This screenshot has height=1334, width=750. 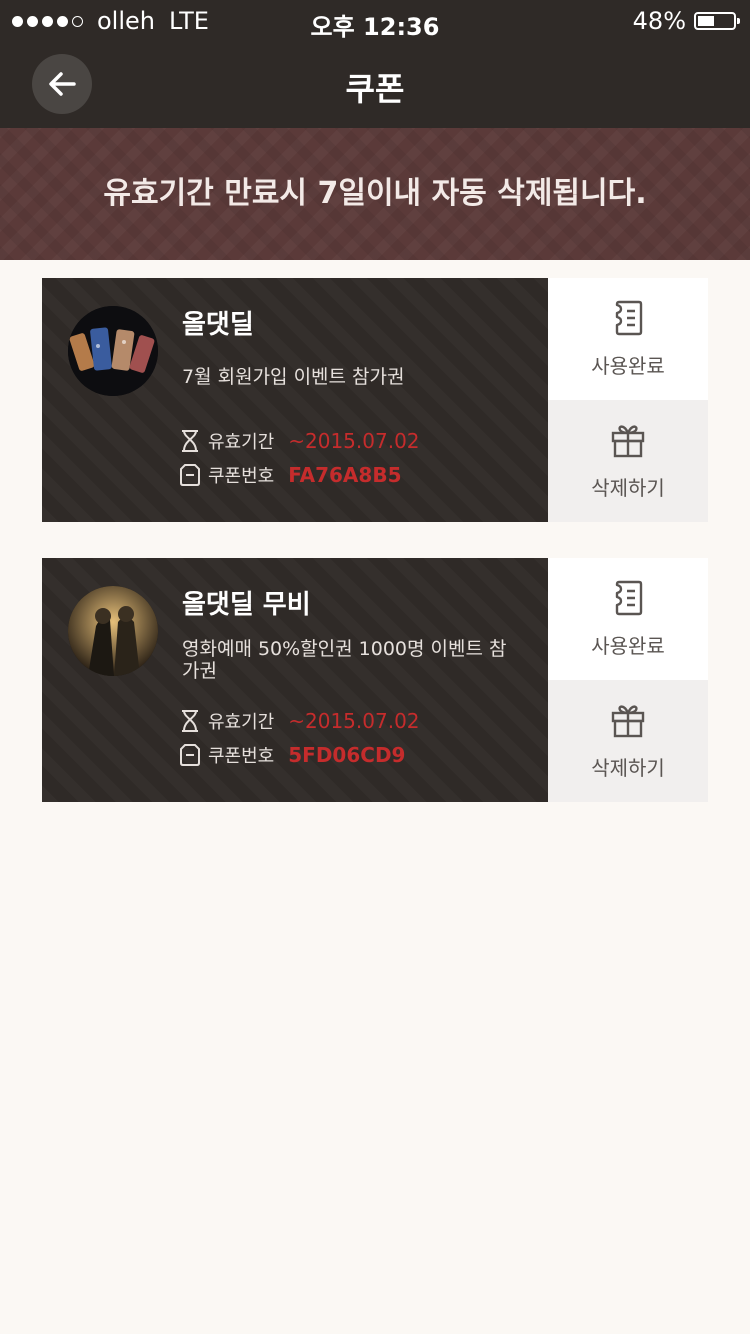 I want to click on coupon-title: 올댓딜 무비, so click(x=246, y=605).